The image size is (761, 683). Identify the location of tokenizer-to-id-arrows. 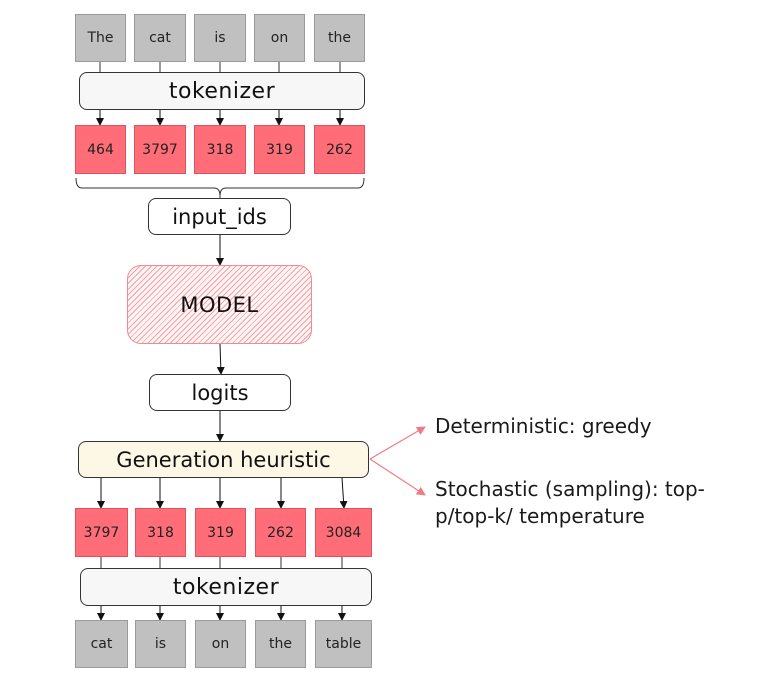
(220, 118).